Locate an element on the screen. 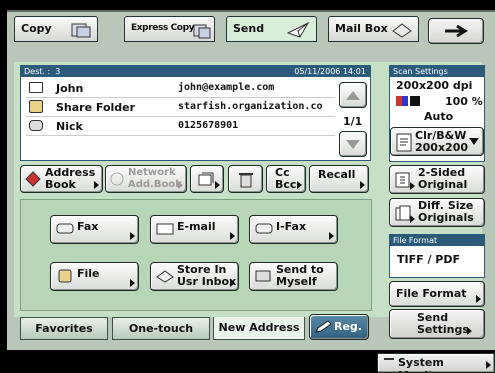 The width and height of the screenshot is (495, 373). file-button: File is located at coordinates (94, 276).